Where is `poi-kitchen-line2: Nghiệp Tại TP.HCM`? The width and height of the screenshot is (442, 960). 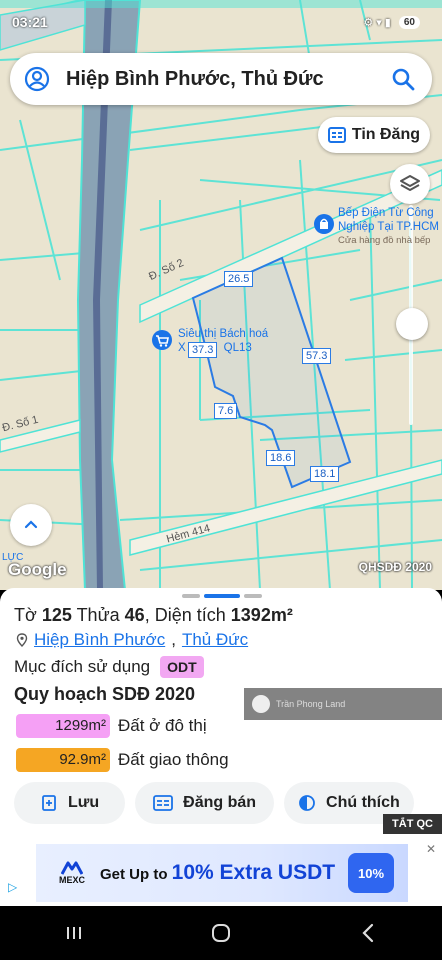 poi-kitchen-line2: Nghiệp Tại TP.HCM is located at coordinates (388, 227).